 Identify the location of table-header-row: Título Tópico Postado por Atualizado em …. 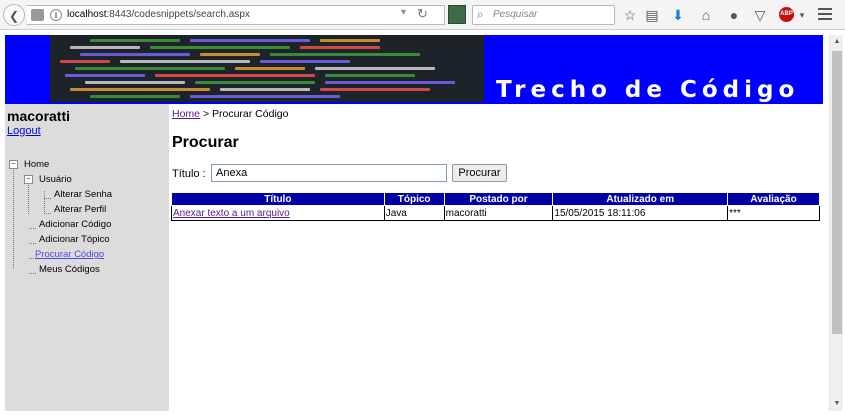
(495, 199).